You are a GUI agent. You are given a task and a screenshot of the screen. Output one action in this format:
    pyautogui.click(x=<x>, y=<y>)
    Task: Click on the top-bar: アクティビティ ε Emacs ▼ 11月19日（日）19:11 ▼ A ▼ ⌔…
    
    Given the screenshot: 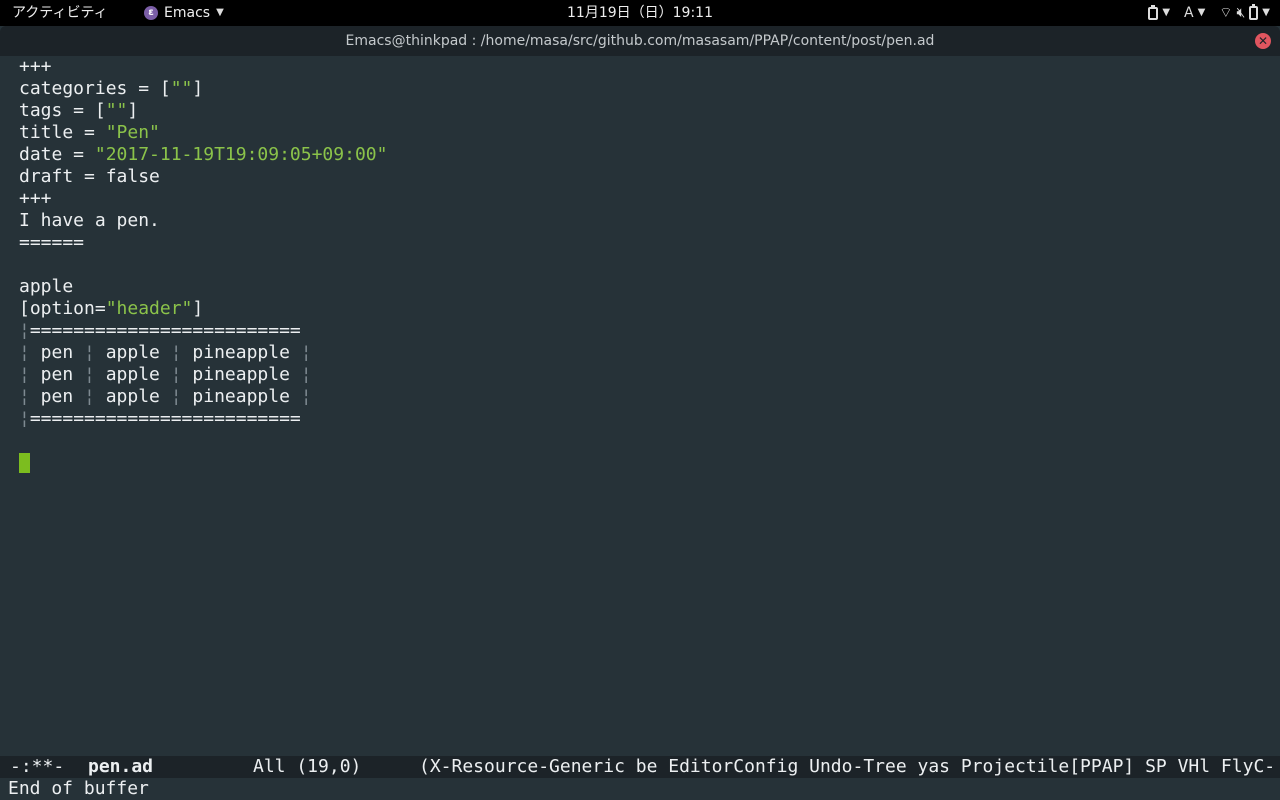 What is the action you would take?
    pyautogui.click(x=640, y=13)
    